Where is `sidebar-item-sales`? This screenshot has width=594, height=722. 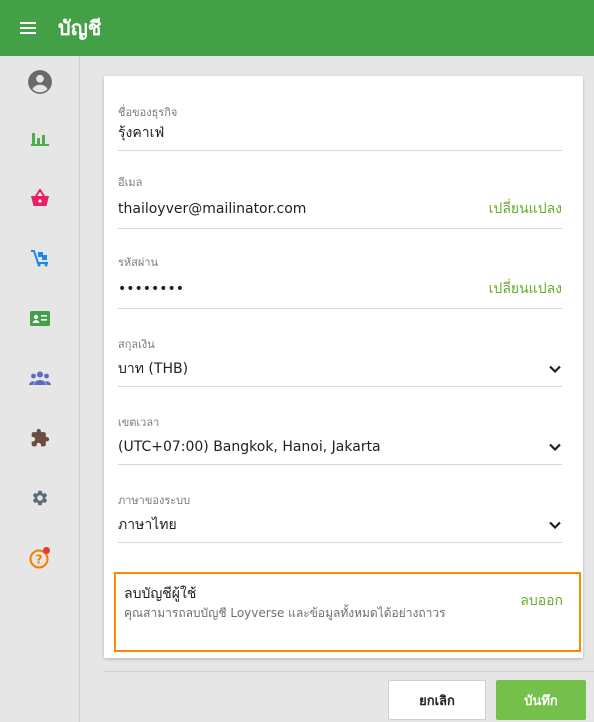 sidebar-item-sales is located at coordinates (39, 198).